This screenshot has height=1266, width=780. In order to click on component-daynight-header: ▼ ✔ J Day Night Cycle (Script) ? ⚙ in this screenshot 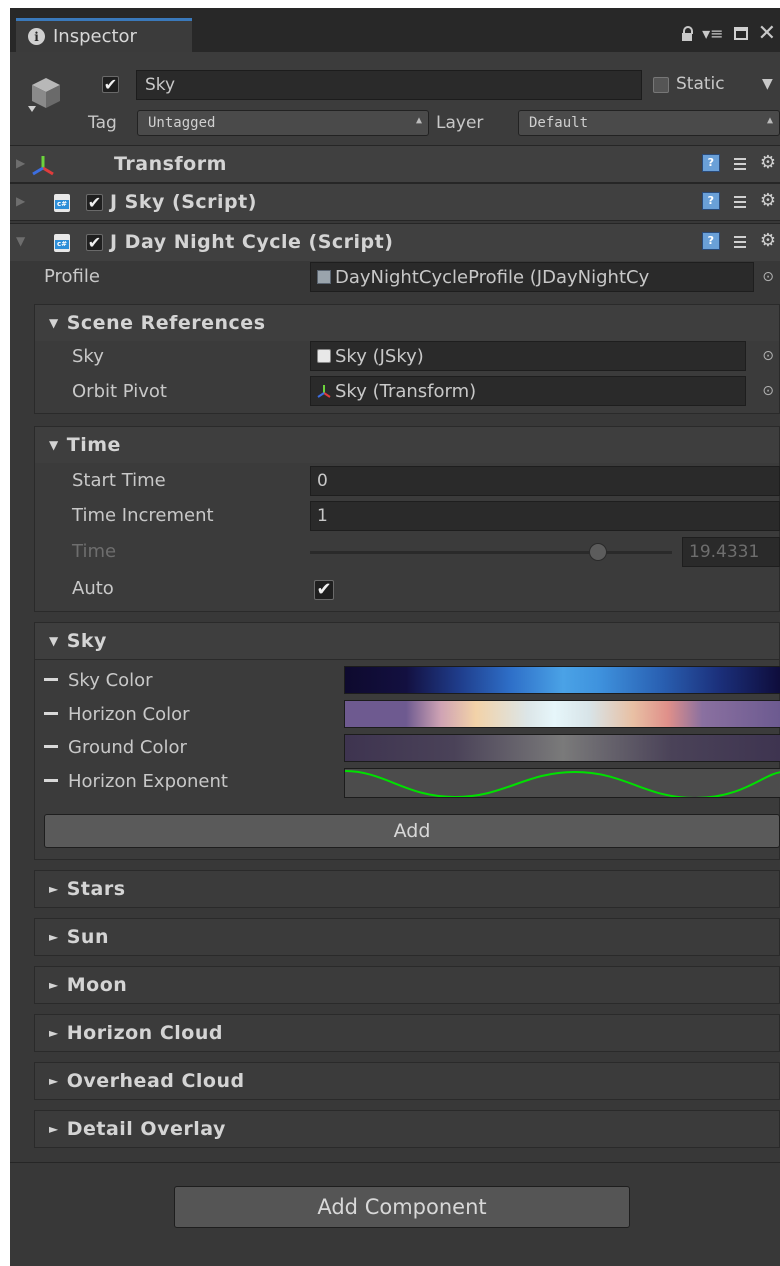, I will do `click(395, 242)`.